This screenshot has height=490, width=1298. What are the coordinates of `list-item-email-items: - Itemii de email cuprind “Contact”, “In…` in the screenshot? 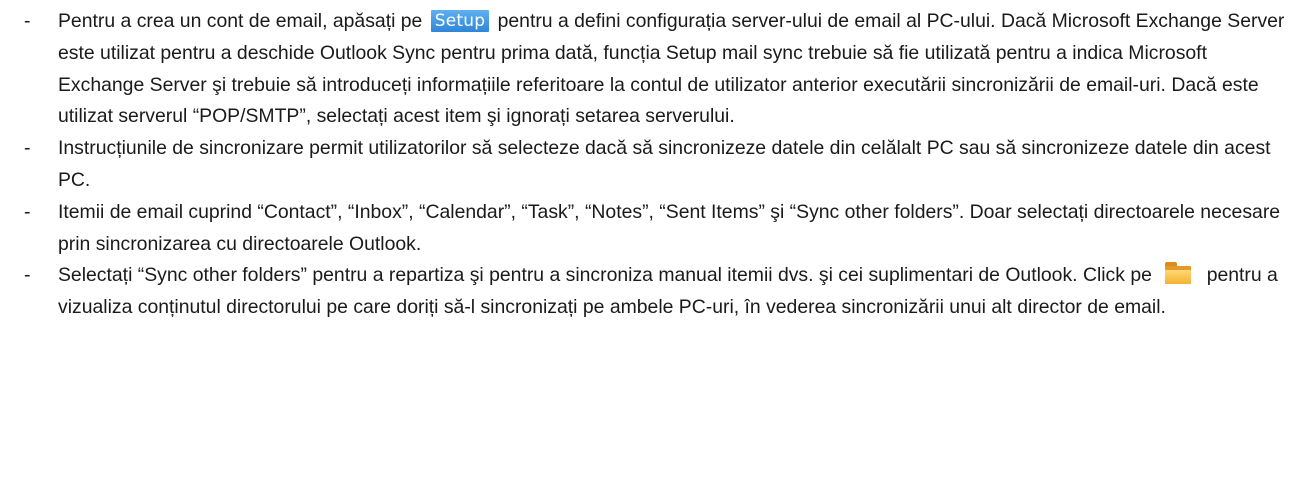 It's located at (656, 229).